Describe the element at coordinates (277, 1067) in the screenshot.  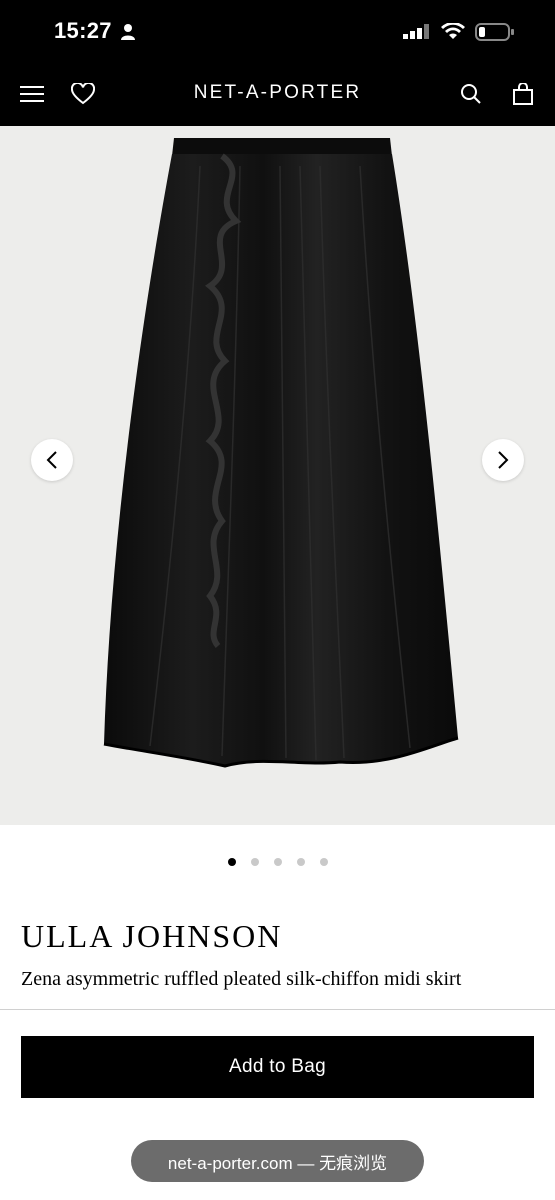
I see `add-to-bag-button: Add to Bag` at that location.